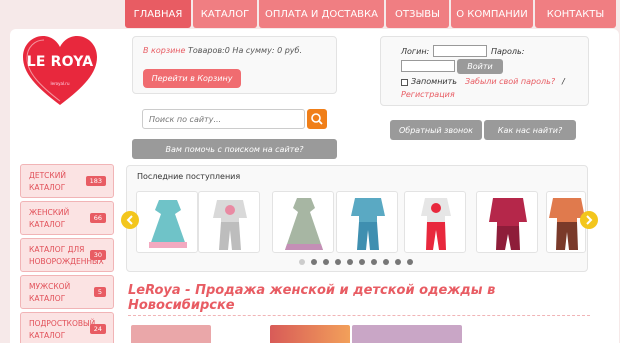 This screenshot has width=620, height=343. What do you see at coordinates (97, 329) in the screenshot?
I see `category-count-badge: 24` at bounding box center [97, 329].